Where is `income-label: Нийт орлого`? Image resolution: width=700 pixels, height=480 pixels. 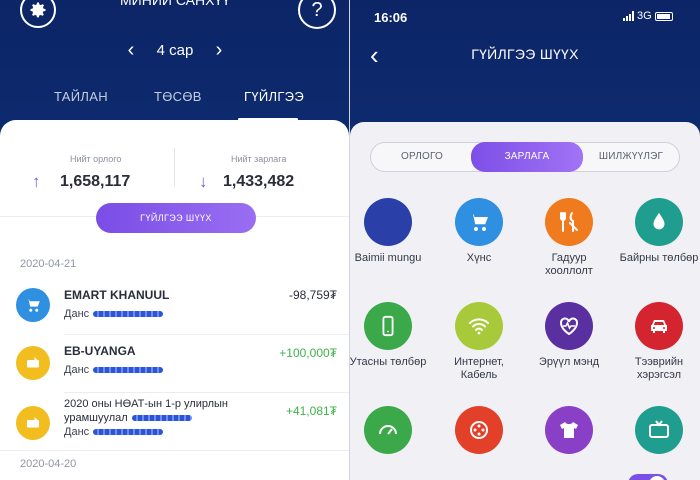 income-label: Нийт орлого is located at coordinates (96, 159).